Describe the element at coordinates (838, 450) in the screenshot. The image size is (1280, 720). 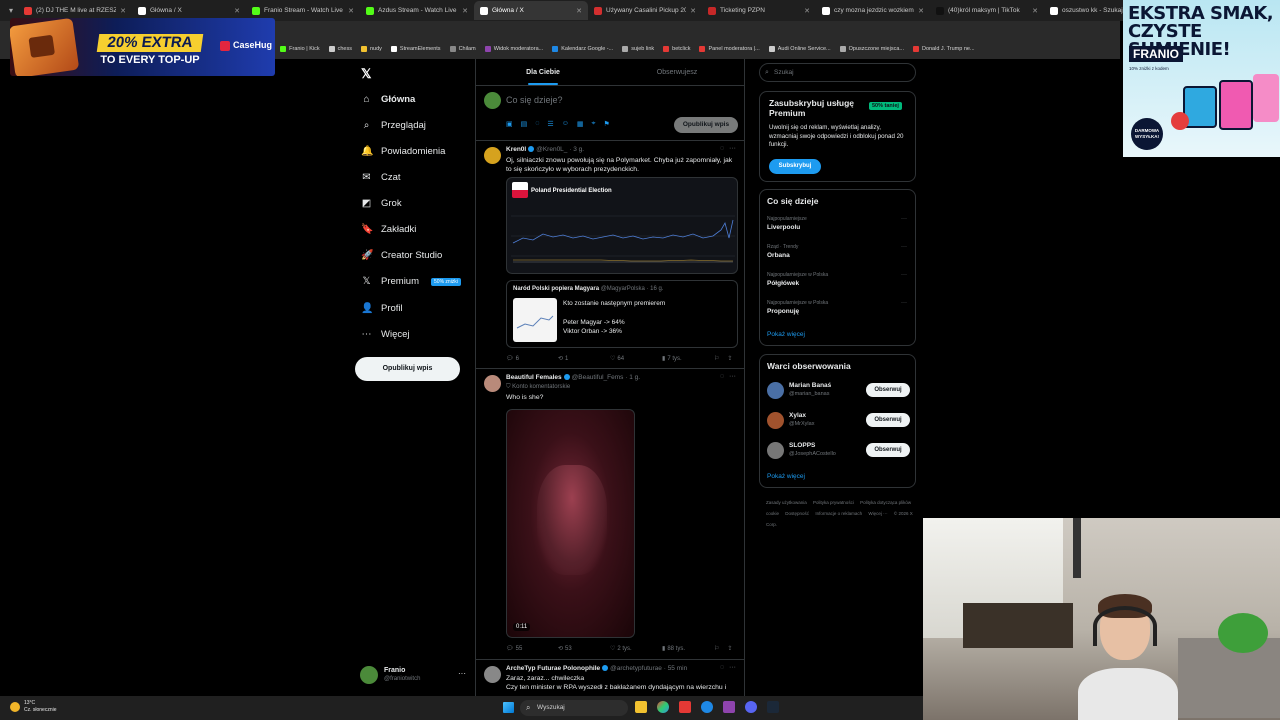
I see `follow-suggestion: SLOPPS @JosephACostello Obserwuj` at that location.